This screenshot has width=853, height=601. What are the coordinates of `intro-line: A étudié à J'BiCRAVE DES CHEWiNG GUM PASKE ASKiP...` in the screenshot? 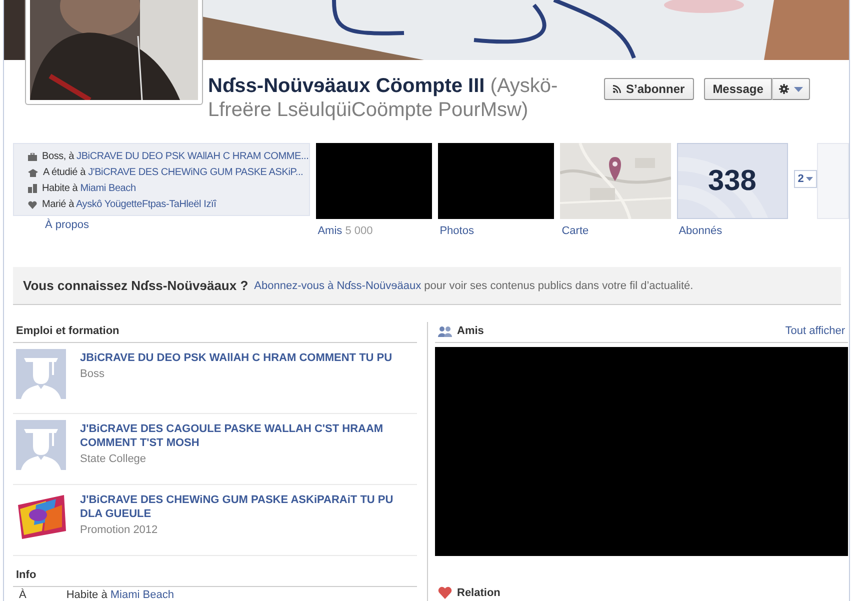 It's located at (173, 173).